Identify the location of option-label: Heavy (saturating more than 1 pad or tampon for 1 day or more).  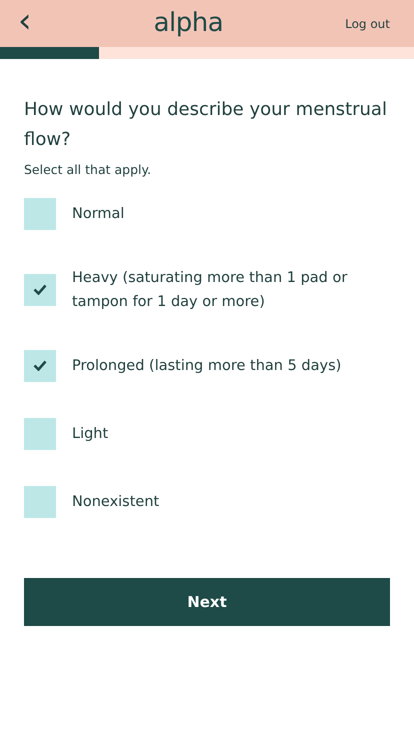
(210, 290).